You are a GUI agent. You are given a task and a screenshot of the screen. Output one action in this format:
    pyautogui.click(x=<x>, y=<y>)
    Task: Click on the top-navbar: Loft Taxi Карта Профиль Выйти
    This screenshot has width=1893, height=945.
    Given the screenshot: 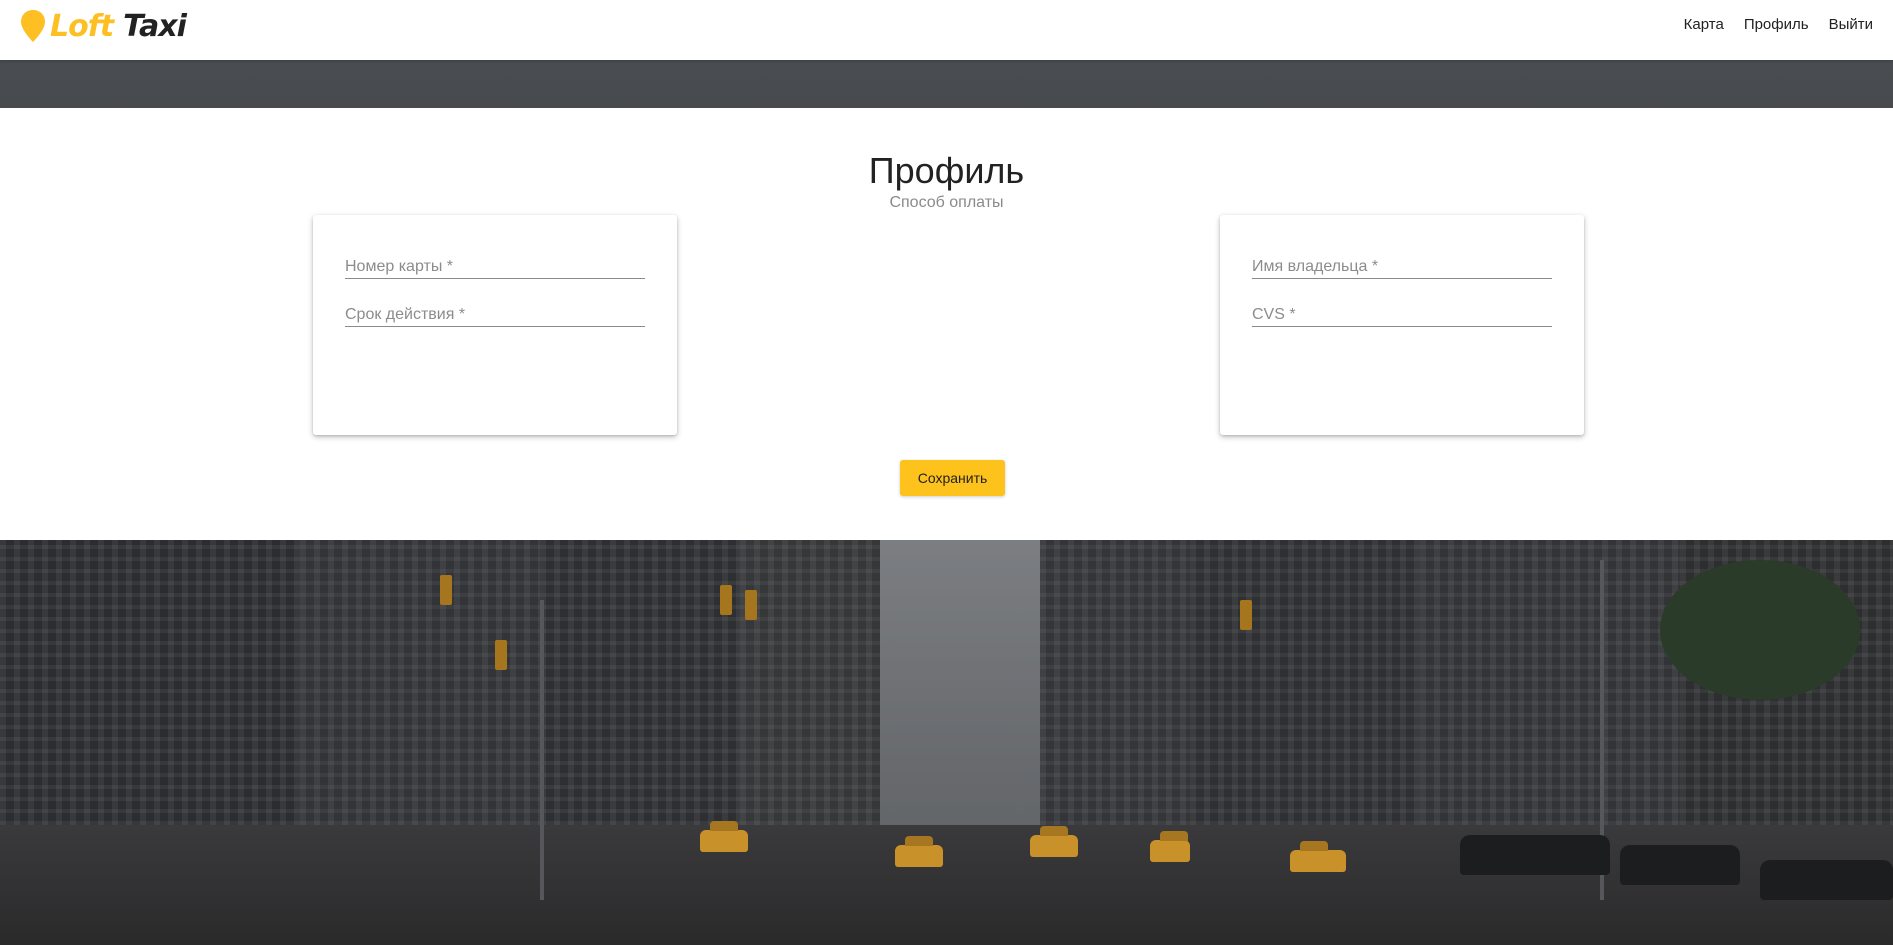 What is the action you would take?
    pyautogui.click(x=946, y=30)
    